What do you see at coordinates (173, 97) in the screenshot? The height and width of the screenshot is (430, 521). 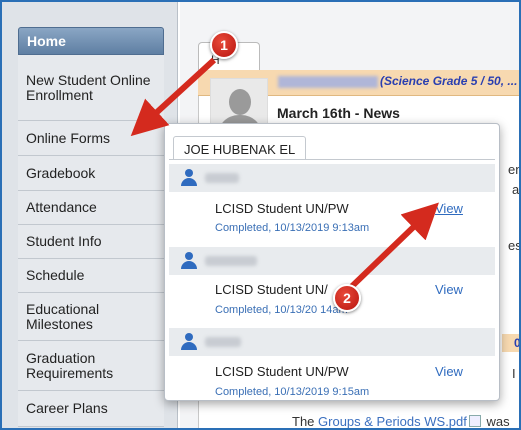 I see `arrow-to-online-forms` at bounding box center [173, 97].